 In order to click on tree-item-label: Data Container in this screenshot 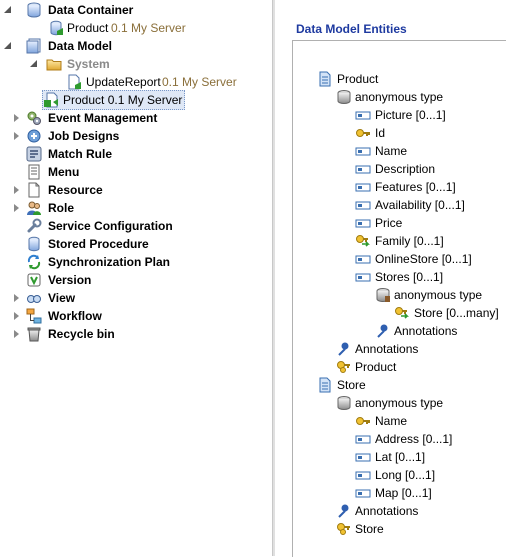, I will do `click(91, 10)`.